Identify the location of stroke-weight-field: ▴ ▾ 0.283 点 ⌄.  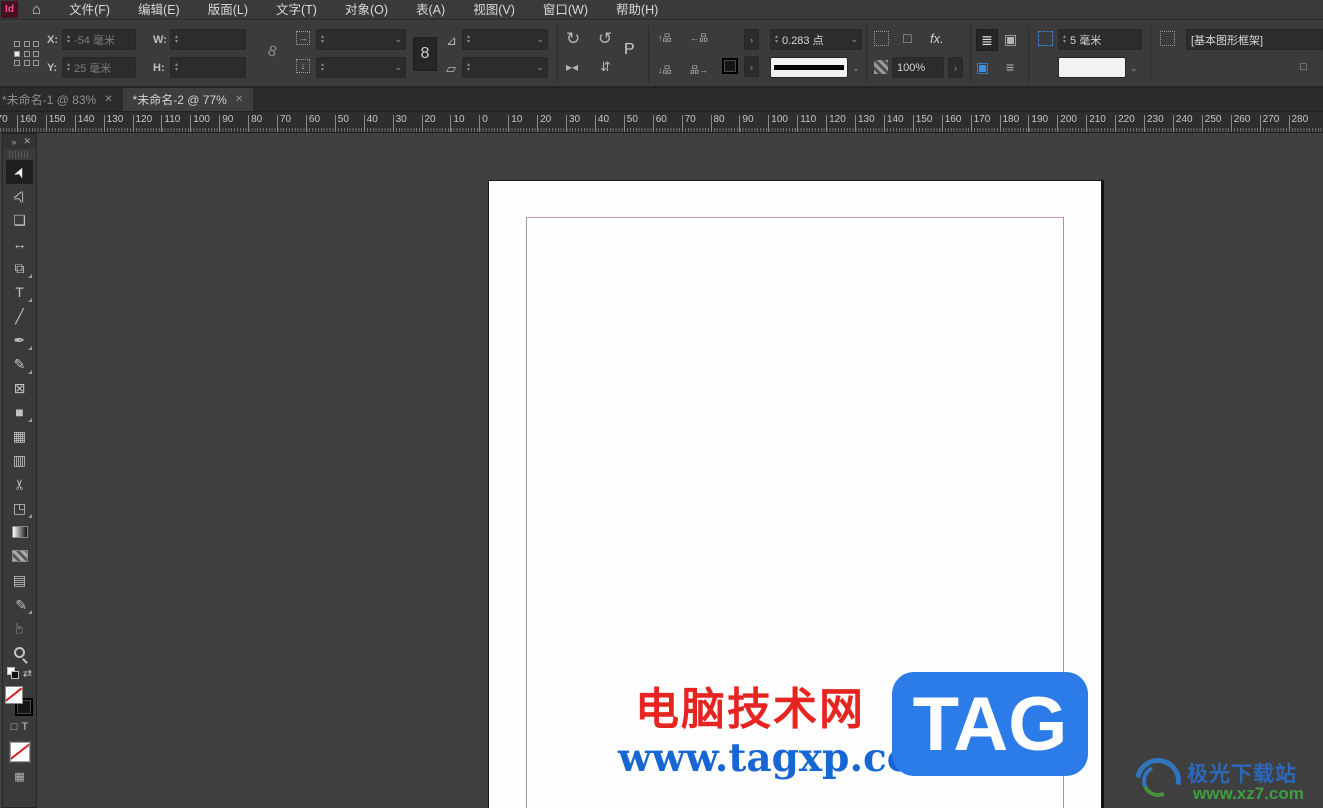
(816, 39).